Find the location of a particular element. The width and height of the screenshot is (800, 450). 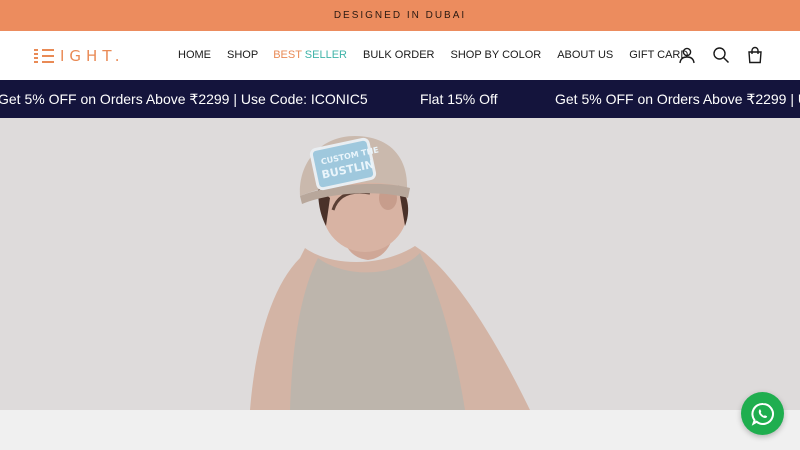

nav-best-seller-label-a: BEST is located at coordinates (287, 55).